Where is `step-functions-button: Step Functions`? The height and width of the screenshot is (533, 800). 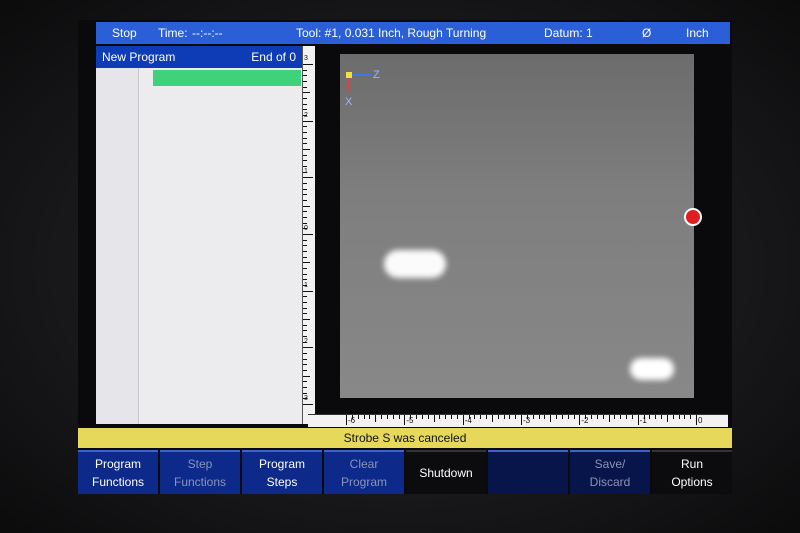 step-functions-button: Step Functions is located at coordinates (200, 472).